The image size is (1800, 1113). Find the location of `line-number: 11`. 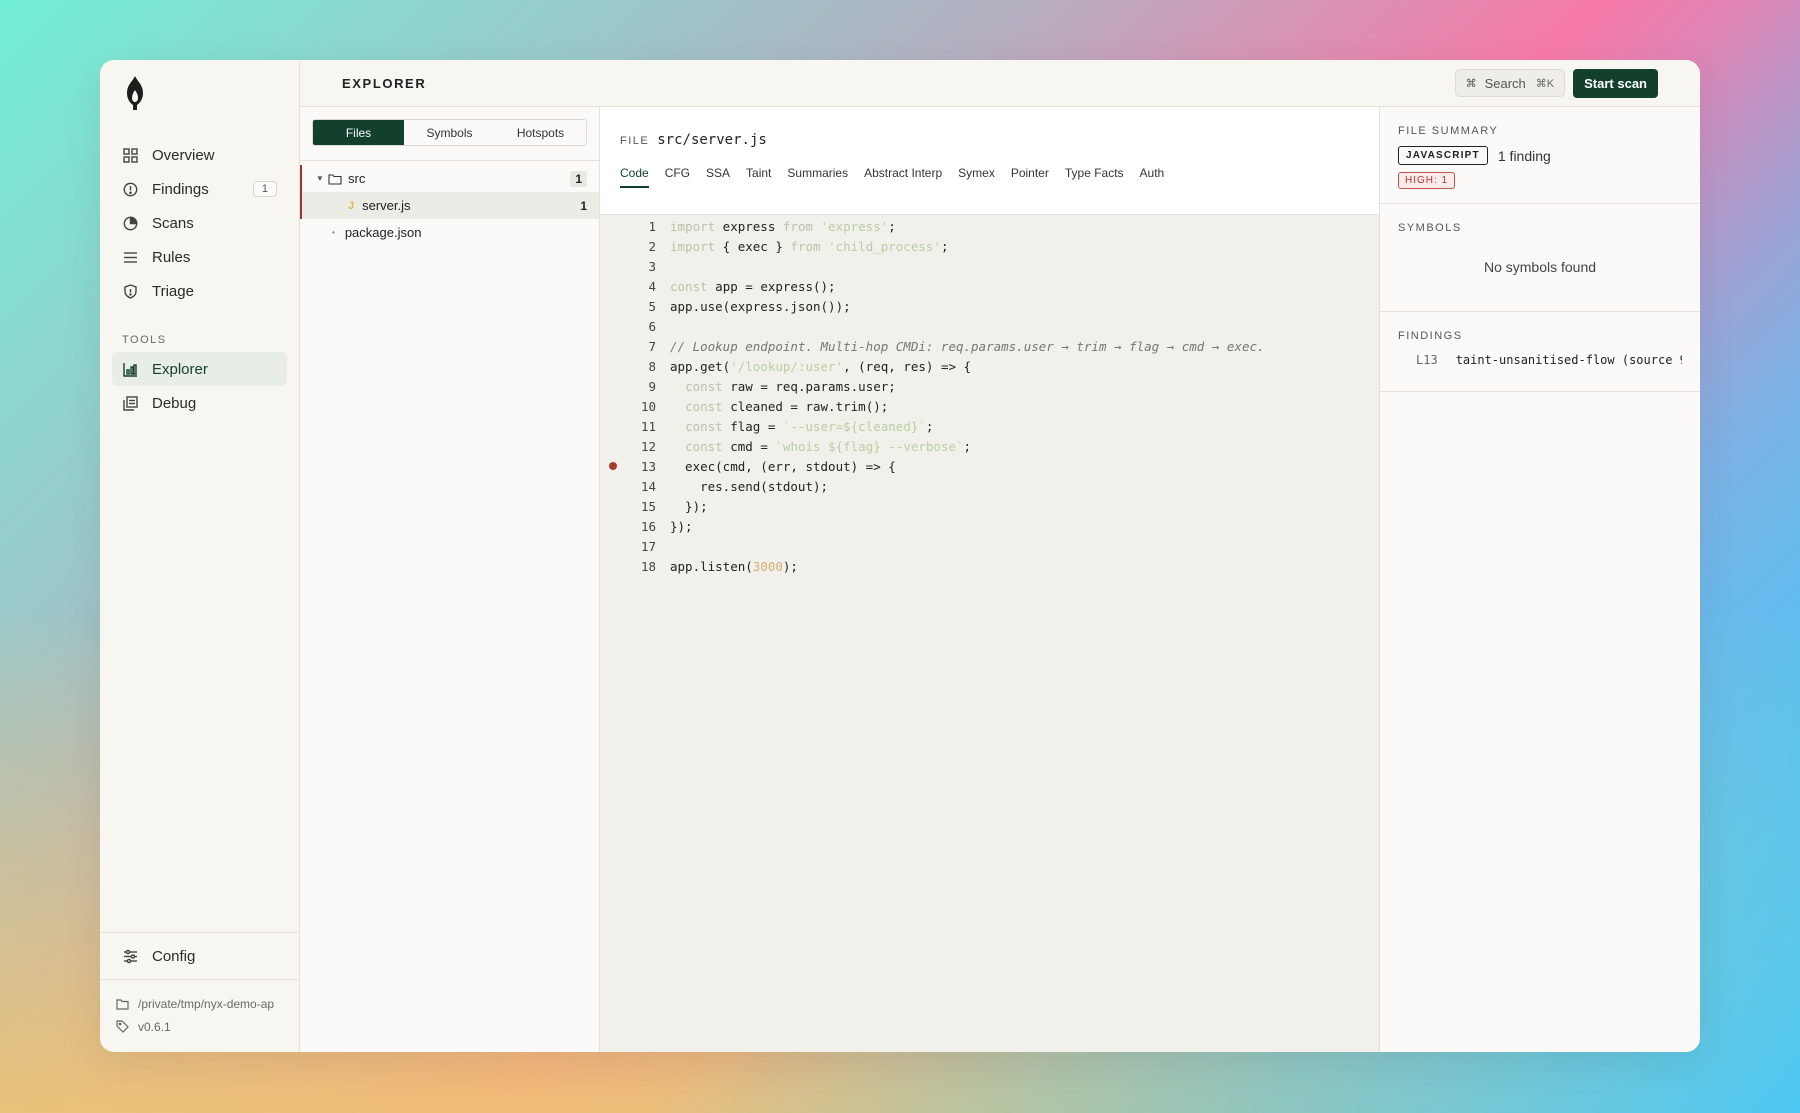

line-number: 11 is located at coordinates (648, 426).